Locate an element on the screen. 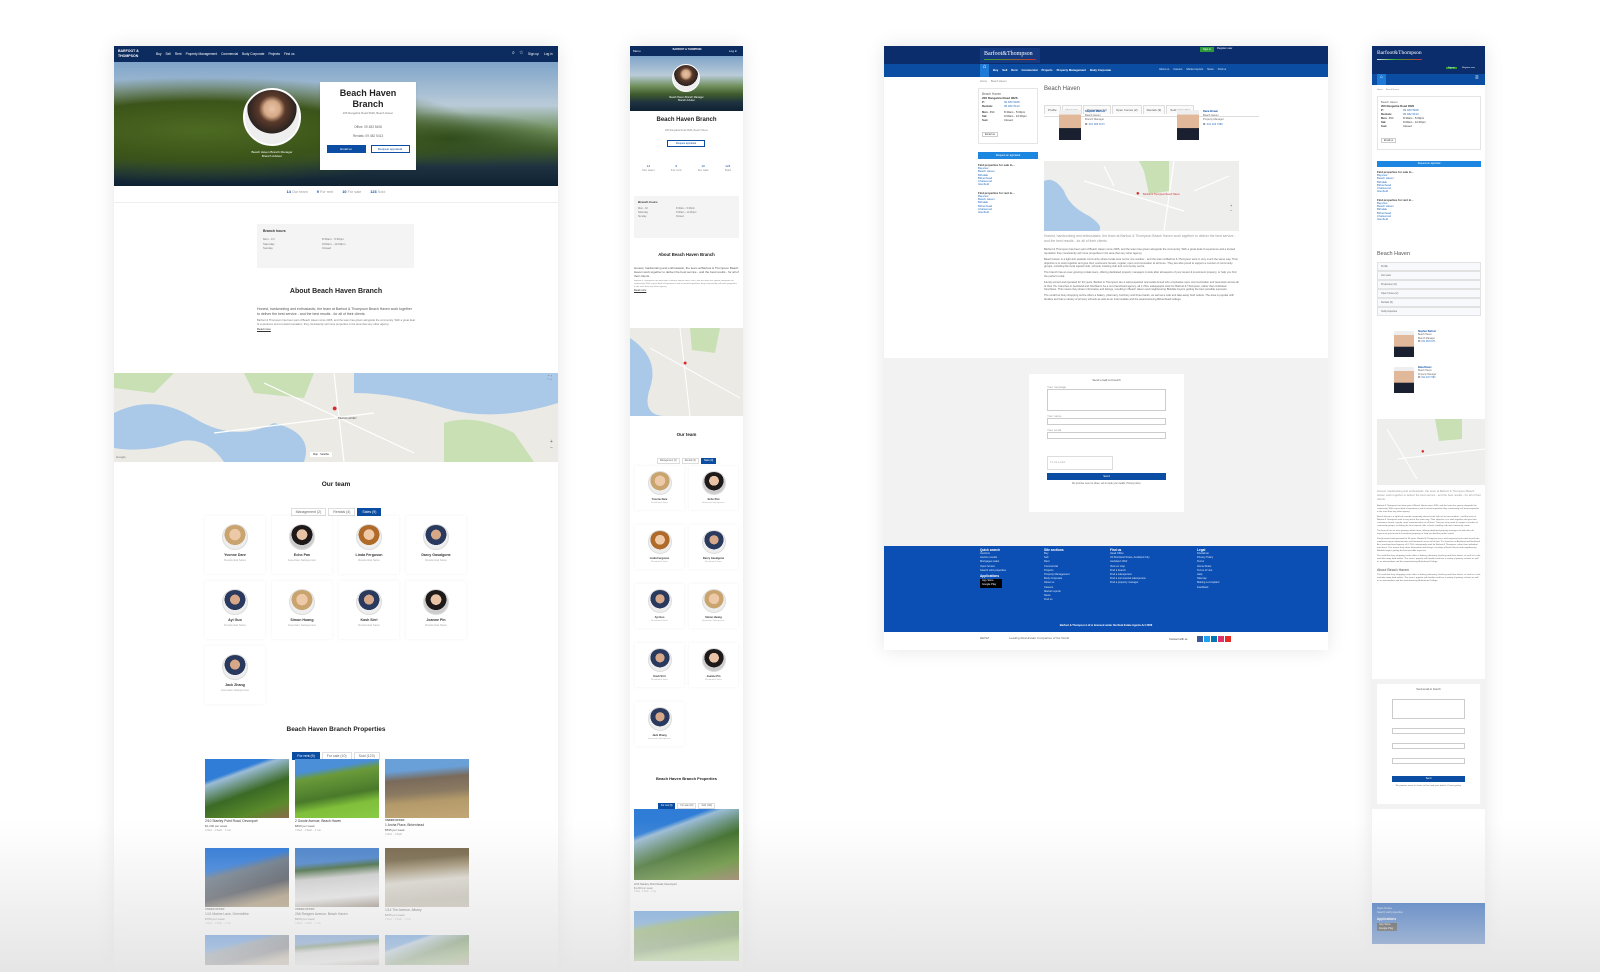 This screenshot has width=1600, height=972. branch-map: ● is located at coordinates (1431, 452).